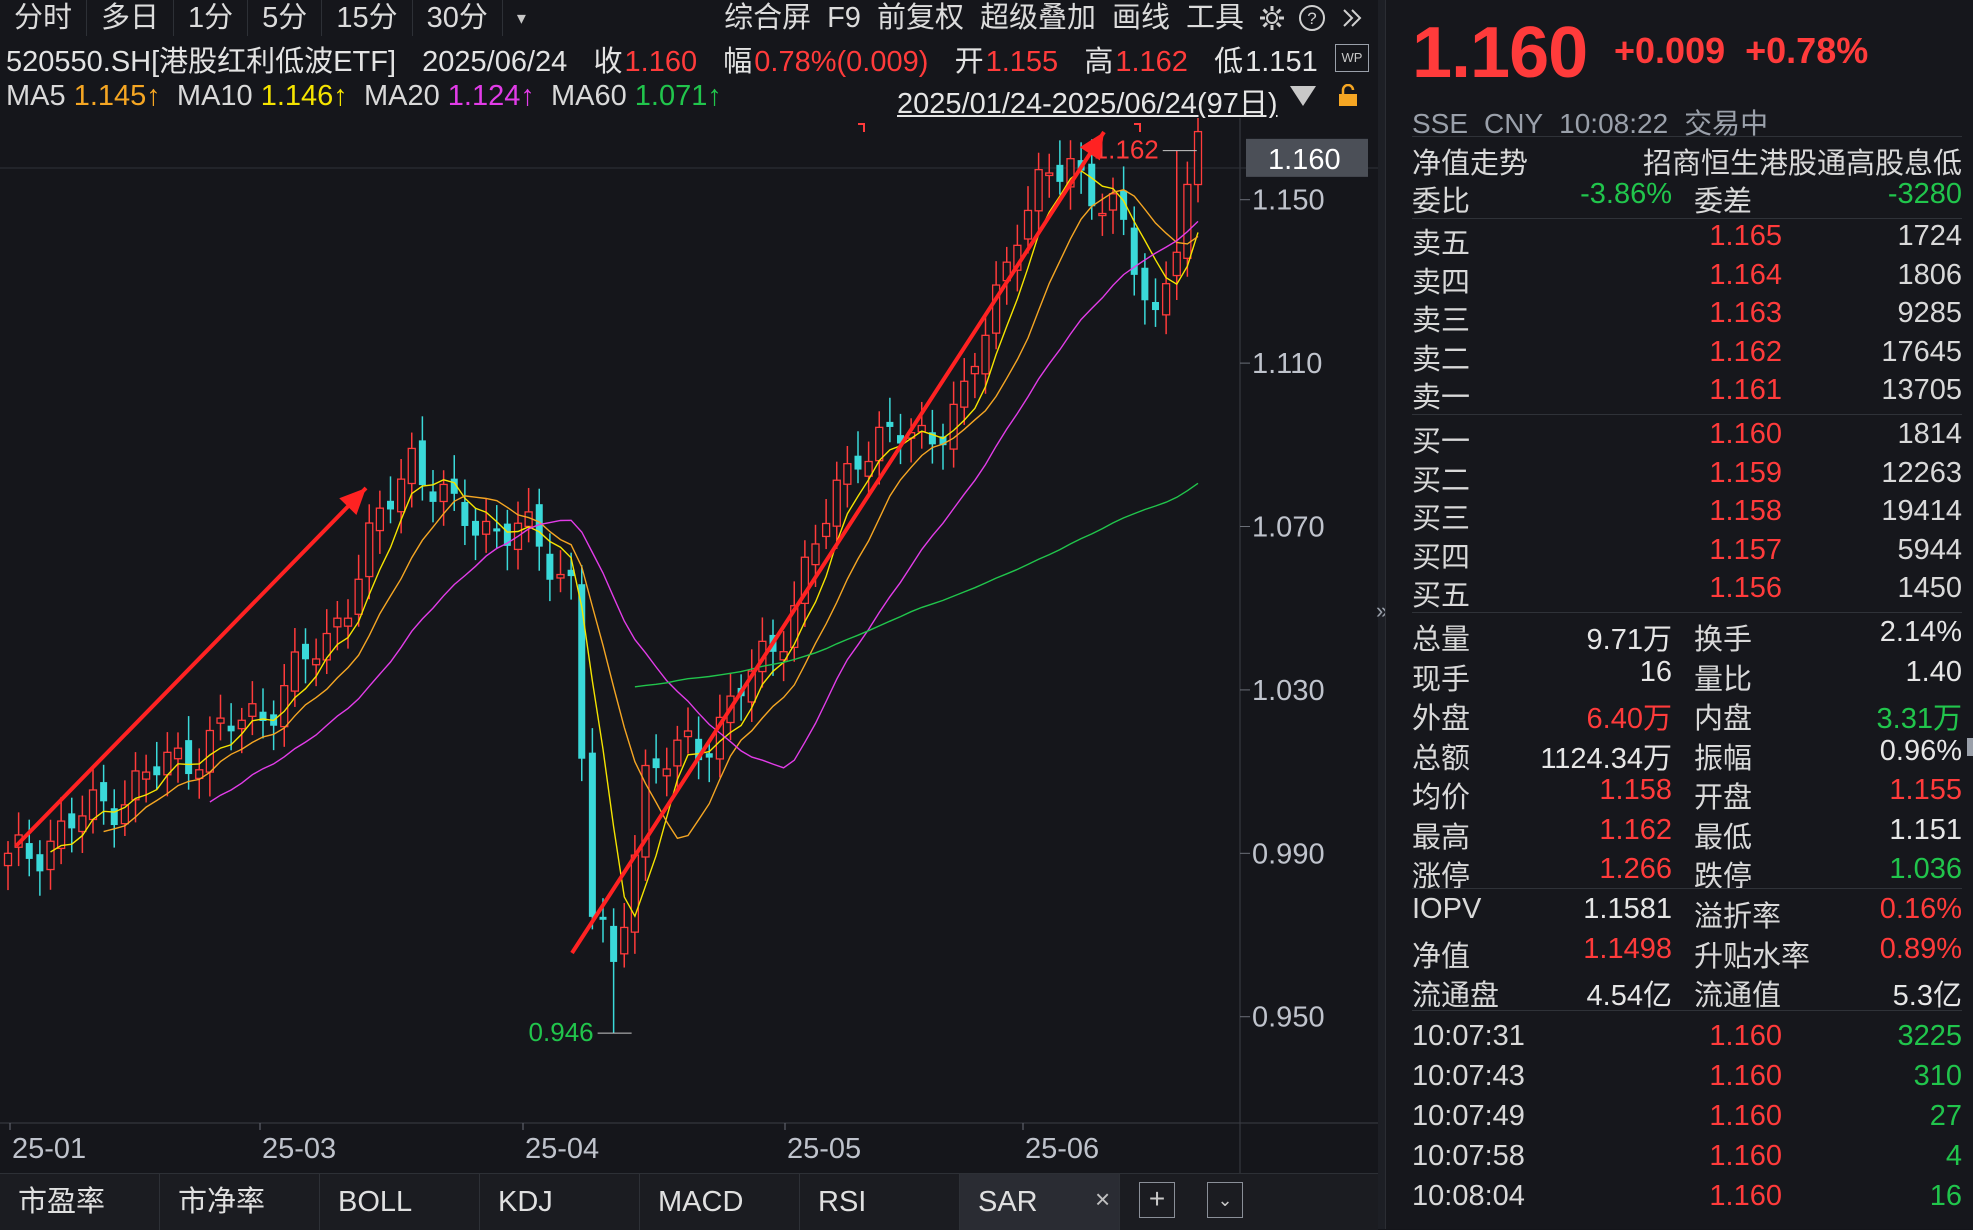  What do you see at coordinates (1629, 640) in the screenshot?
I see `stat-value: 9.71万` at bounding box center [1629, 640].